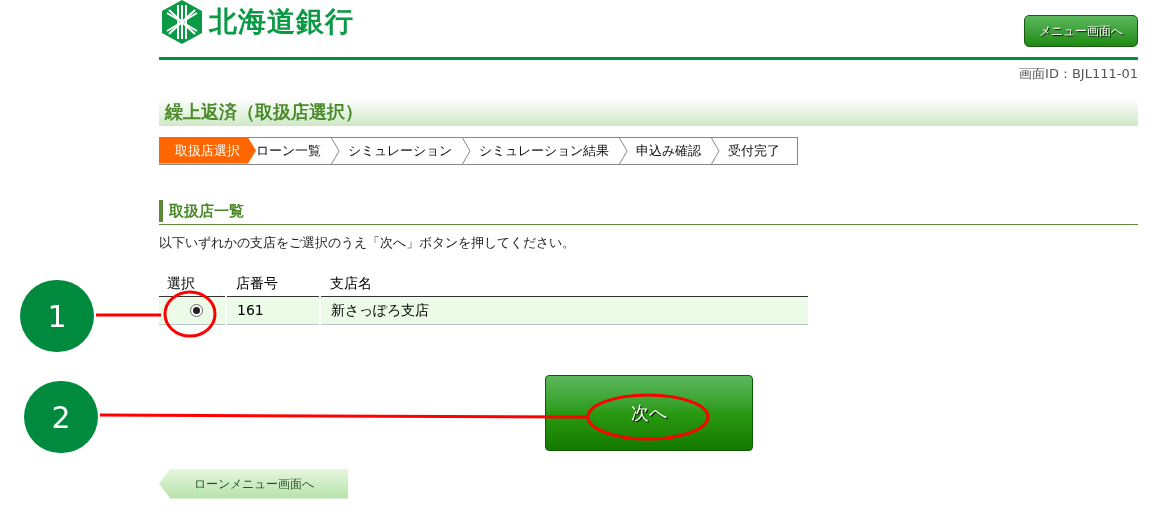 This screenshot has width=1170, height=522. What do you see at coordinates (264, 112) in the screenshot?
I see `page-title: 繰上返済（取扱店選択）` at bounding box center [264, 112].